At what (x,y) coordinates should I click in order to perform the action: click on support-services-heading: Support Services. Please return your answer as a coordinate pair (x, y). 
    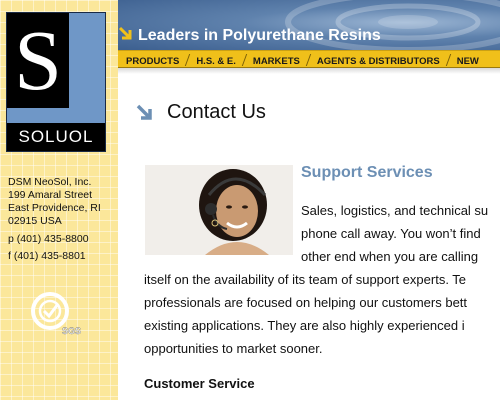
    Looking at the image, I should click on (367, 172).